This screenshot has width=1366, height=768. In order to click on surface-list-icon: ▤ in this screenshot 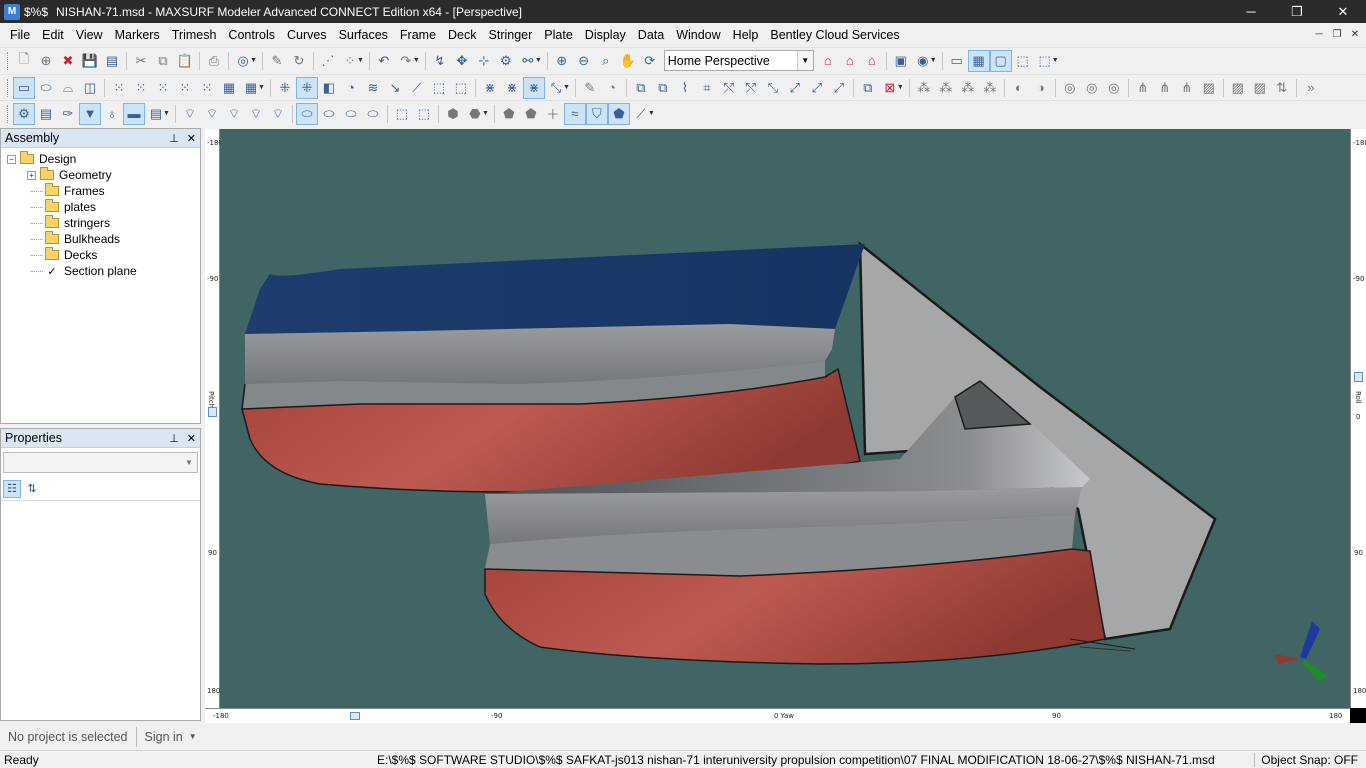, I will do `click(46, 114)`.